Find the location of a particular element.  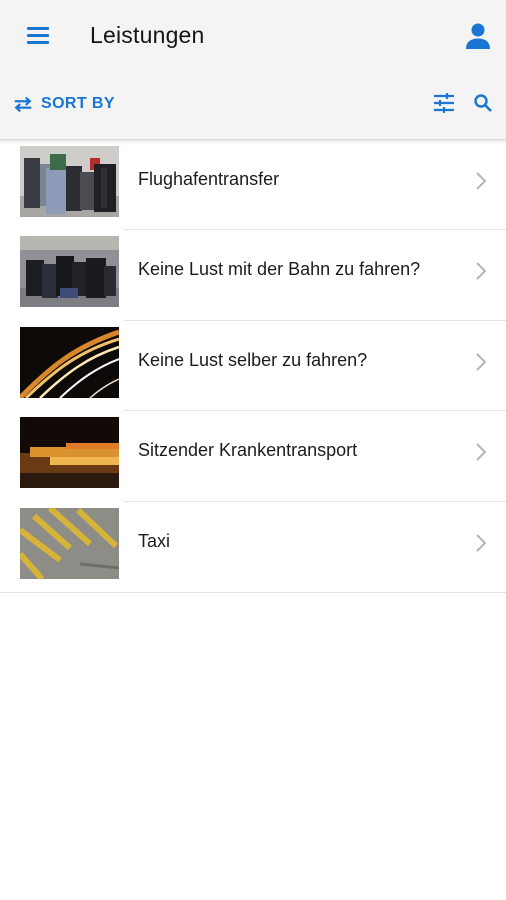

menu-button is located at coordinates (39, 35).